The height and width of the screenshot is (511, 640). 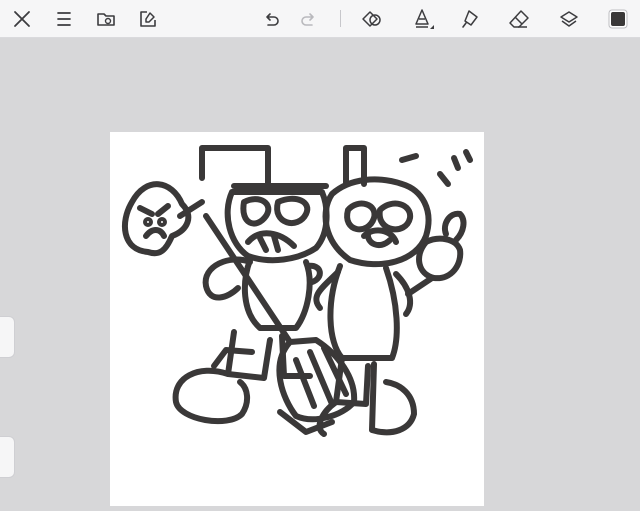 I want to click on gallery-button, so click(x=106, y=19).